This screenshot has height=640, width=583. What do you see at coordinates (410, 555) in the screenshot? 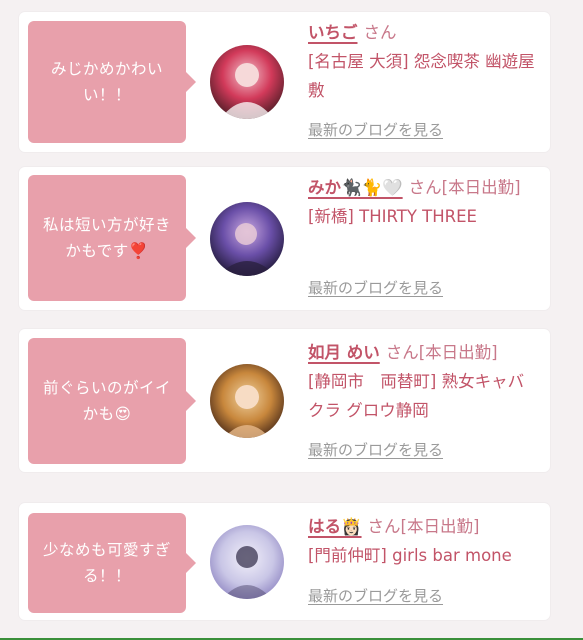
I see `shop-name: [門前仲町] girls bar mone` at bounding box center [410, 555].